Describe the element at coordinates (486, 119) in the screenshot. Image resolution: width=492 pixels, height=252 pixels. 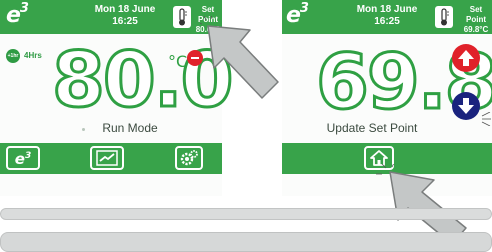
I see `tap-sparkle-icon` at that location.